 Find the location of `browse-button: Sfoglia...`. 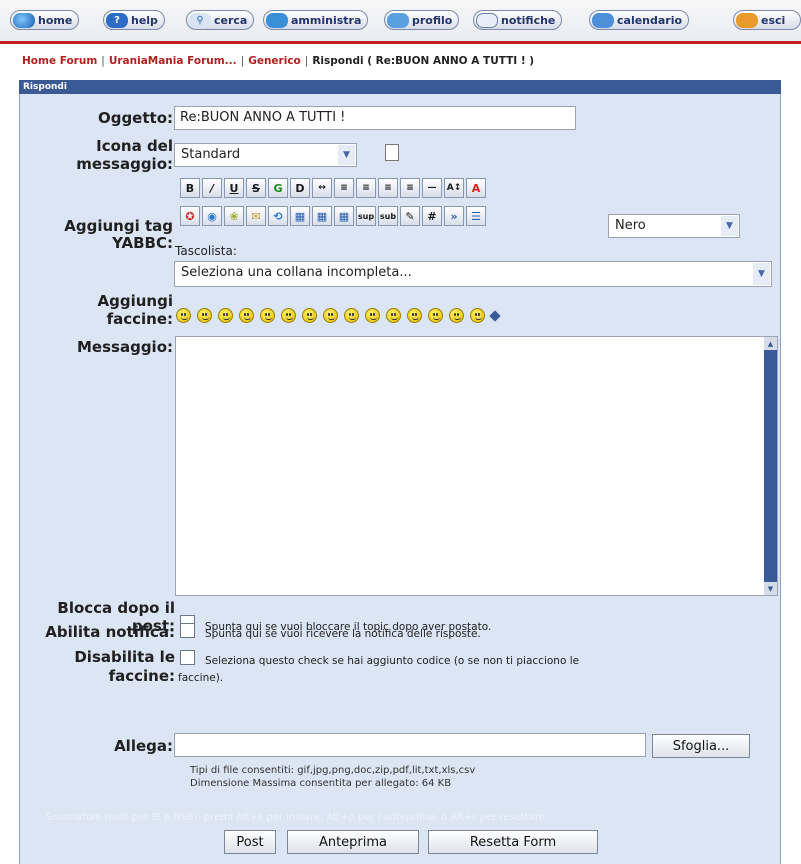

browse-button: Sfoglia... is located at coordinates (701, 746).